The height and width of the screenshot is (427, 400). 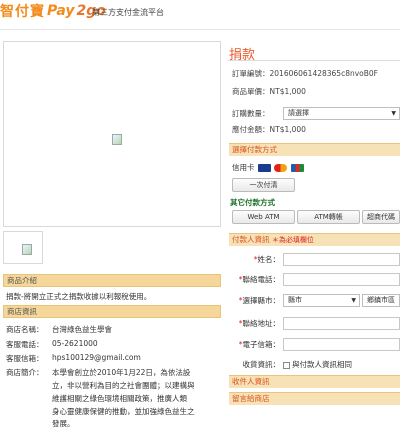 I want to click on total-amount-label: 應付金額：, so click(x=251, y=129).